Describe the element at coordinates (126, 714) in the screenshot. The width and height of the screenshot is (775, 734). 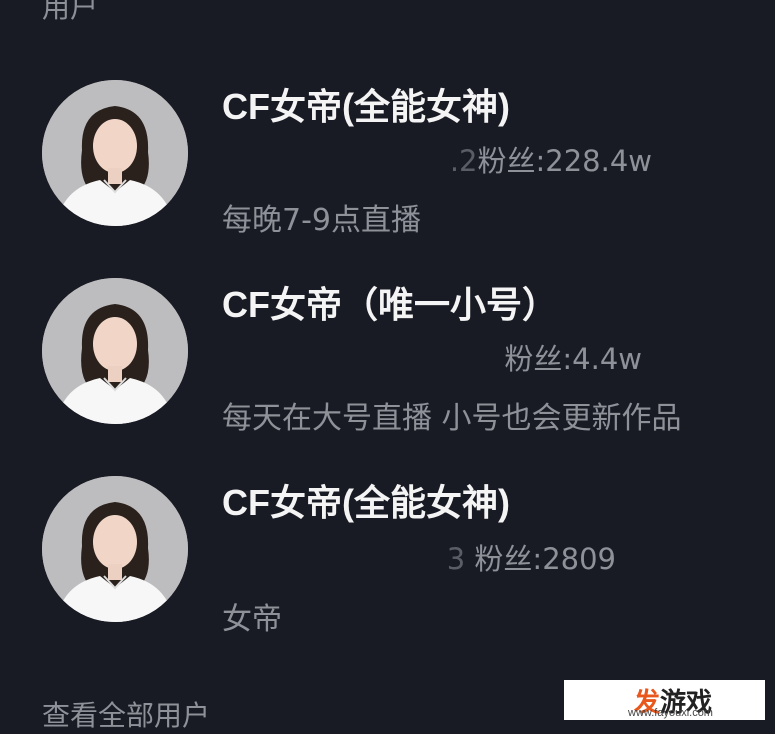
I see `view-all-users-link: 查看全部用户` at that location.